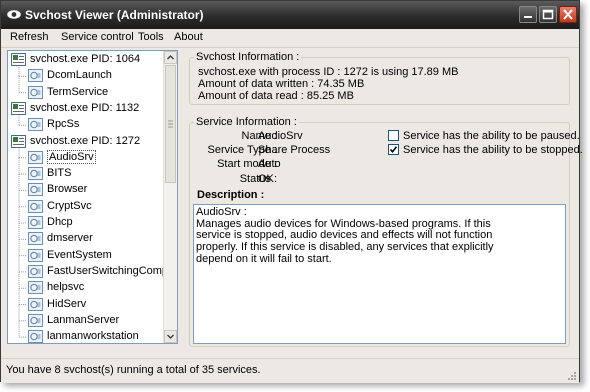 The height and width of the screenshot is (392, 590). What do you see at coordinates (528, 14) in the screenshot?
I see `minimize-button` at bounding box center [528, 14].